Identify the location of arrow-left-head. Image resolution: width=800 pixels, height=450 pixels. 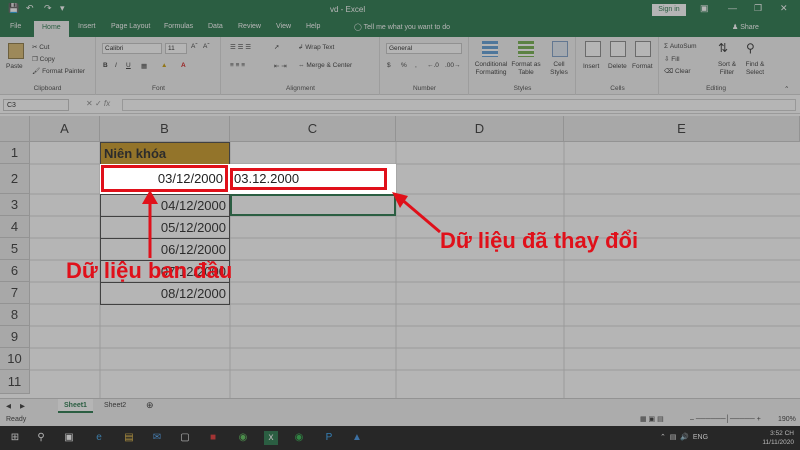
(400, 200).